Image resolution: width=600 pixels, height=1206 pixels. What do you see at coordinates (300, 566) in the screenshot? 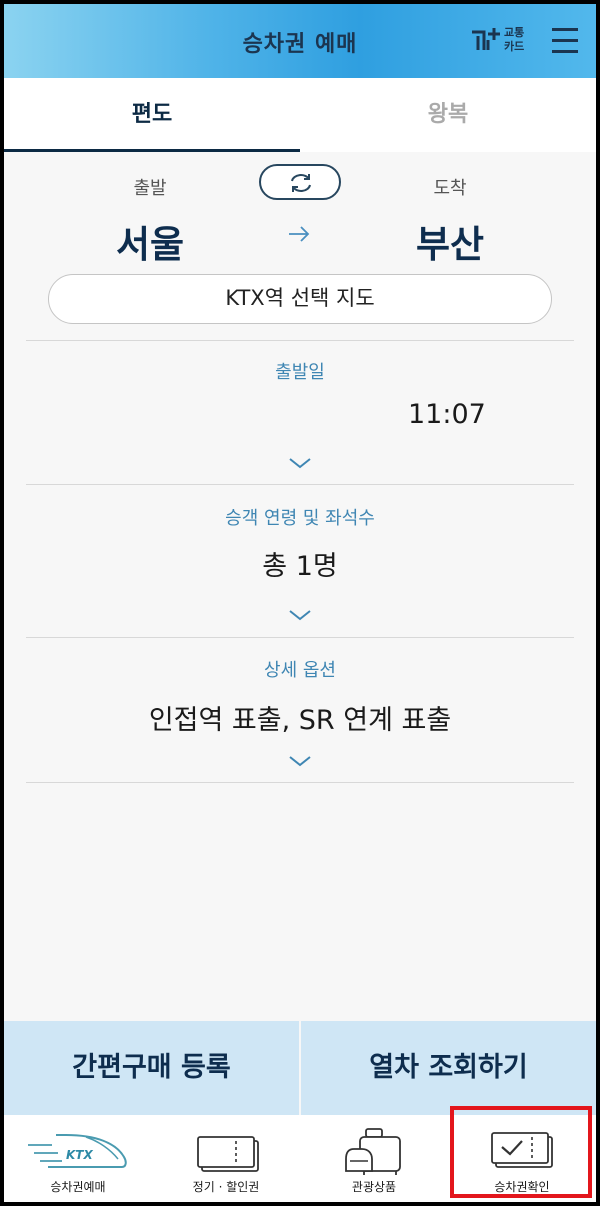
I see `passenger-count: 총 1명` at bounding box center [300, 566].